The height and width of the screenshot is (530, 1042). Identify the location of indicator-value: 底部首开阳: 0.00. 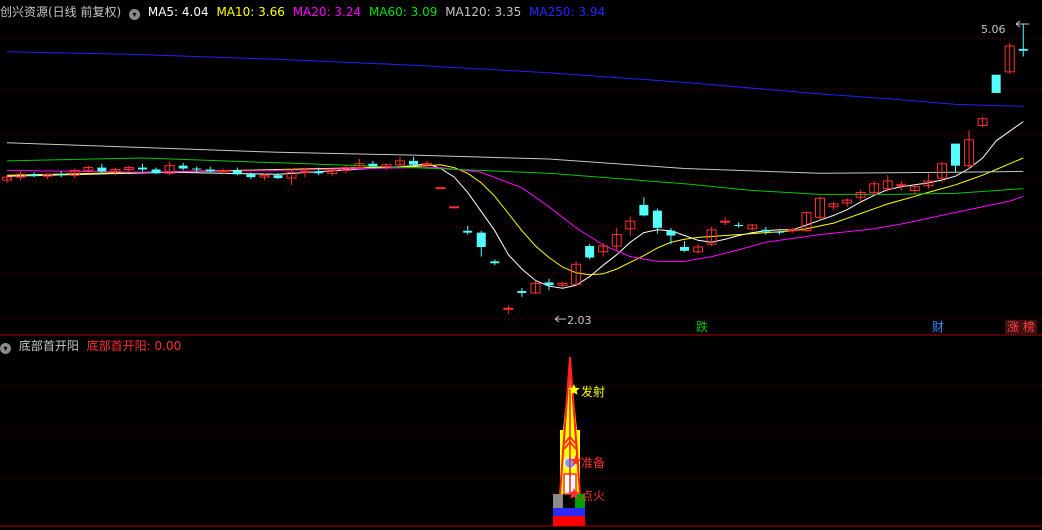
(134, 346).